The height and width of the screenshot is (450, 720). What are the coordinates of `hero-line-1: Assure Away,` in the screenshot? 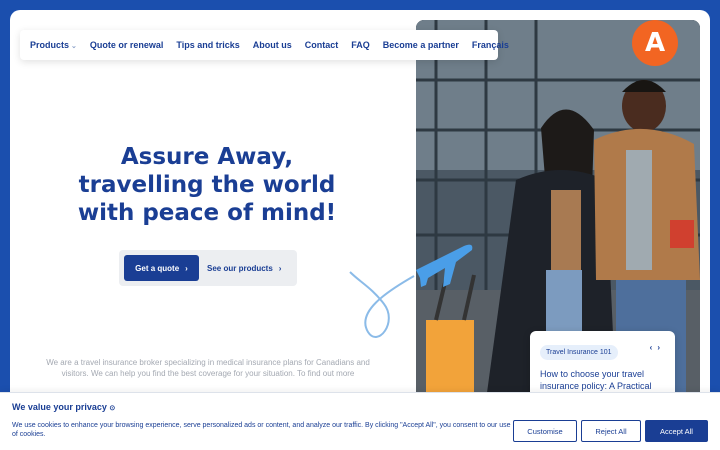 It's located at (207, 157).